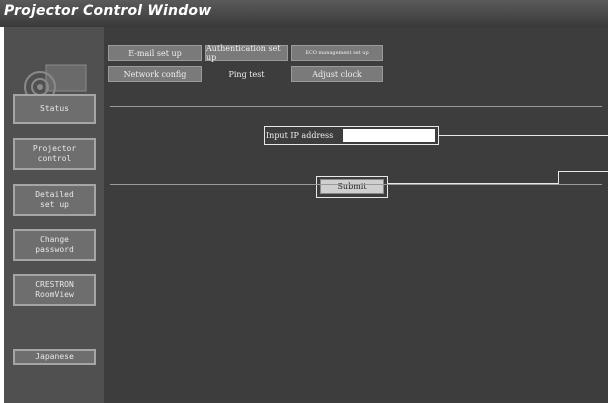 This screenshot has width=608, height=403. What do you see at coordinates (54, 357) in the screenshot?
I see `sidebar-item-japanese: Japanese` at bounding box center [54, 357].